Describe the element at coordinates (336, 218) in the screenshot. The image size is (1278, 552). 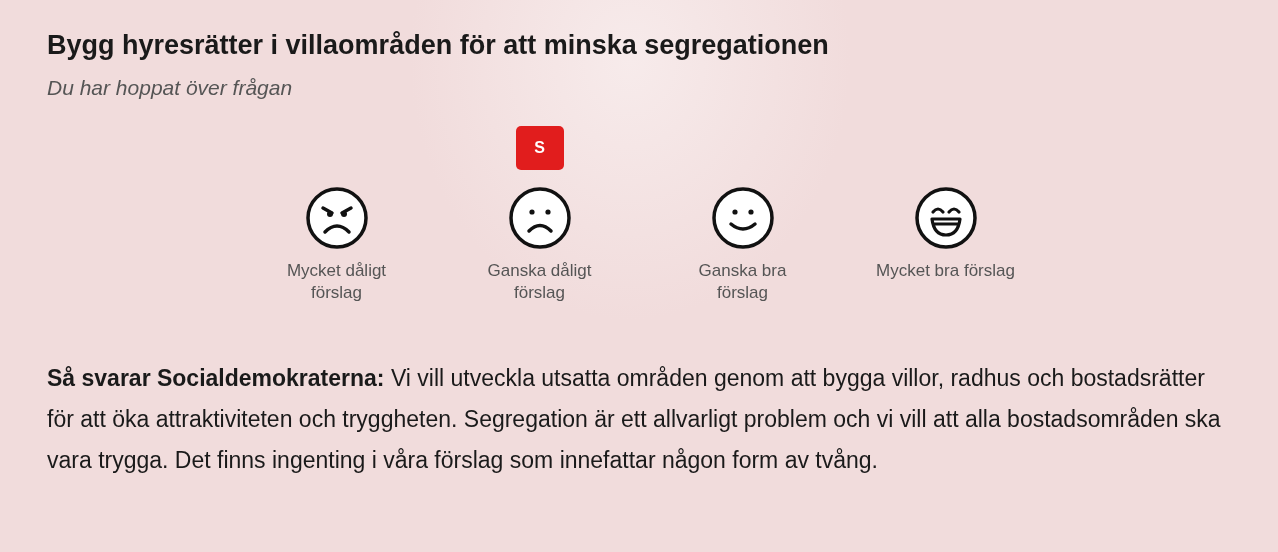
I see `angry-face-icon` at that location.